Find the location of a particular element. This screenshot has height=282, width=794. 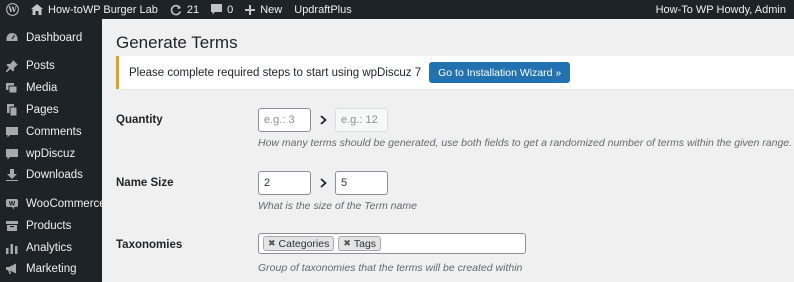

sidebar-item-label: WooCommerce is located at coordinates (66, 204).